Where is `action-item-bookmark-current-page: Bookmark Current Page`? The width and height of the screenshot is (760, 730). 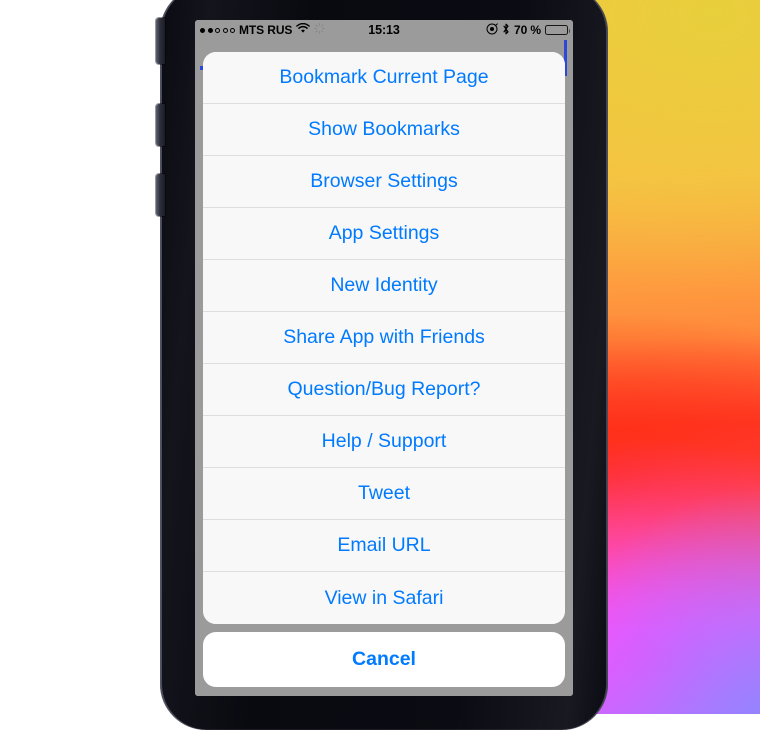
action-item-bookmark-current-page: Bookmark Current Page is located at coordinates (384, 78).